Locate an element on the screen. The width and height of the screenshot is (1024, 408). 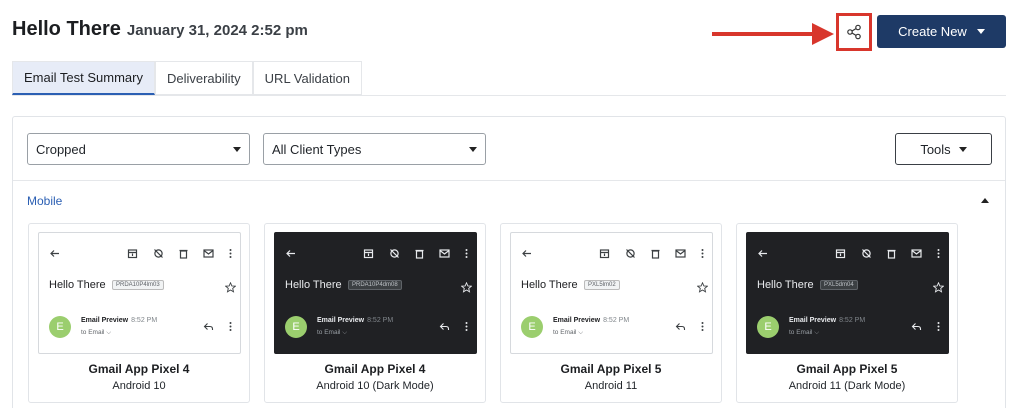
card-subtitle: Android 11 (Dark Mode) is located at coordinates (847, 386).